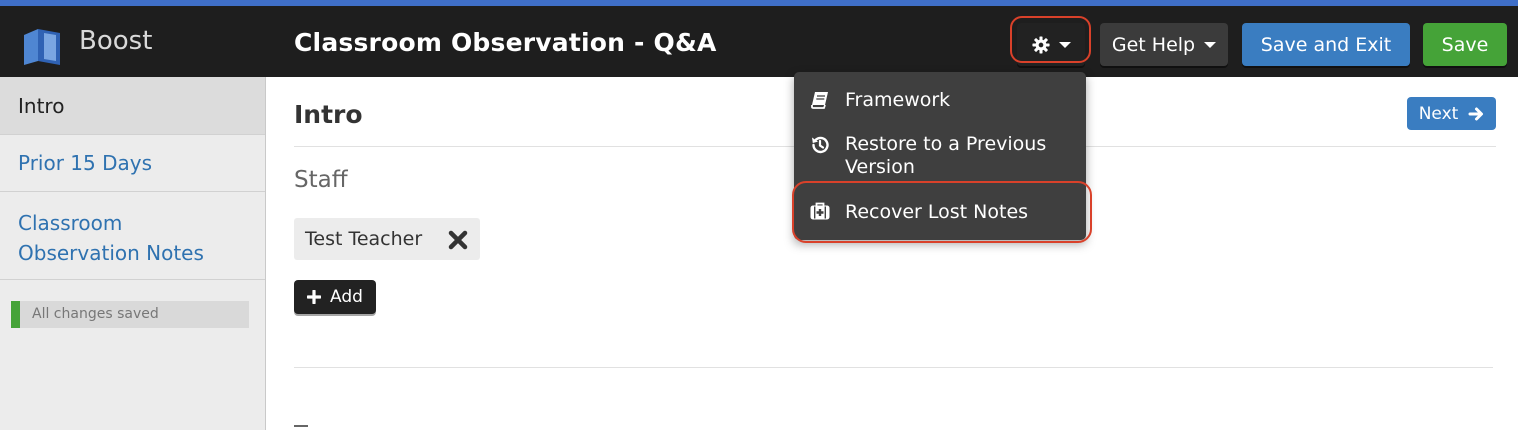  I want to click on save-status-indicator: All changes saved, so click(130, 314).